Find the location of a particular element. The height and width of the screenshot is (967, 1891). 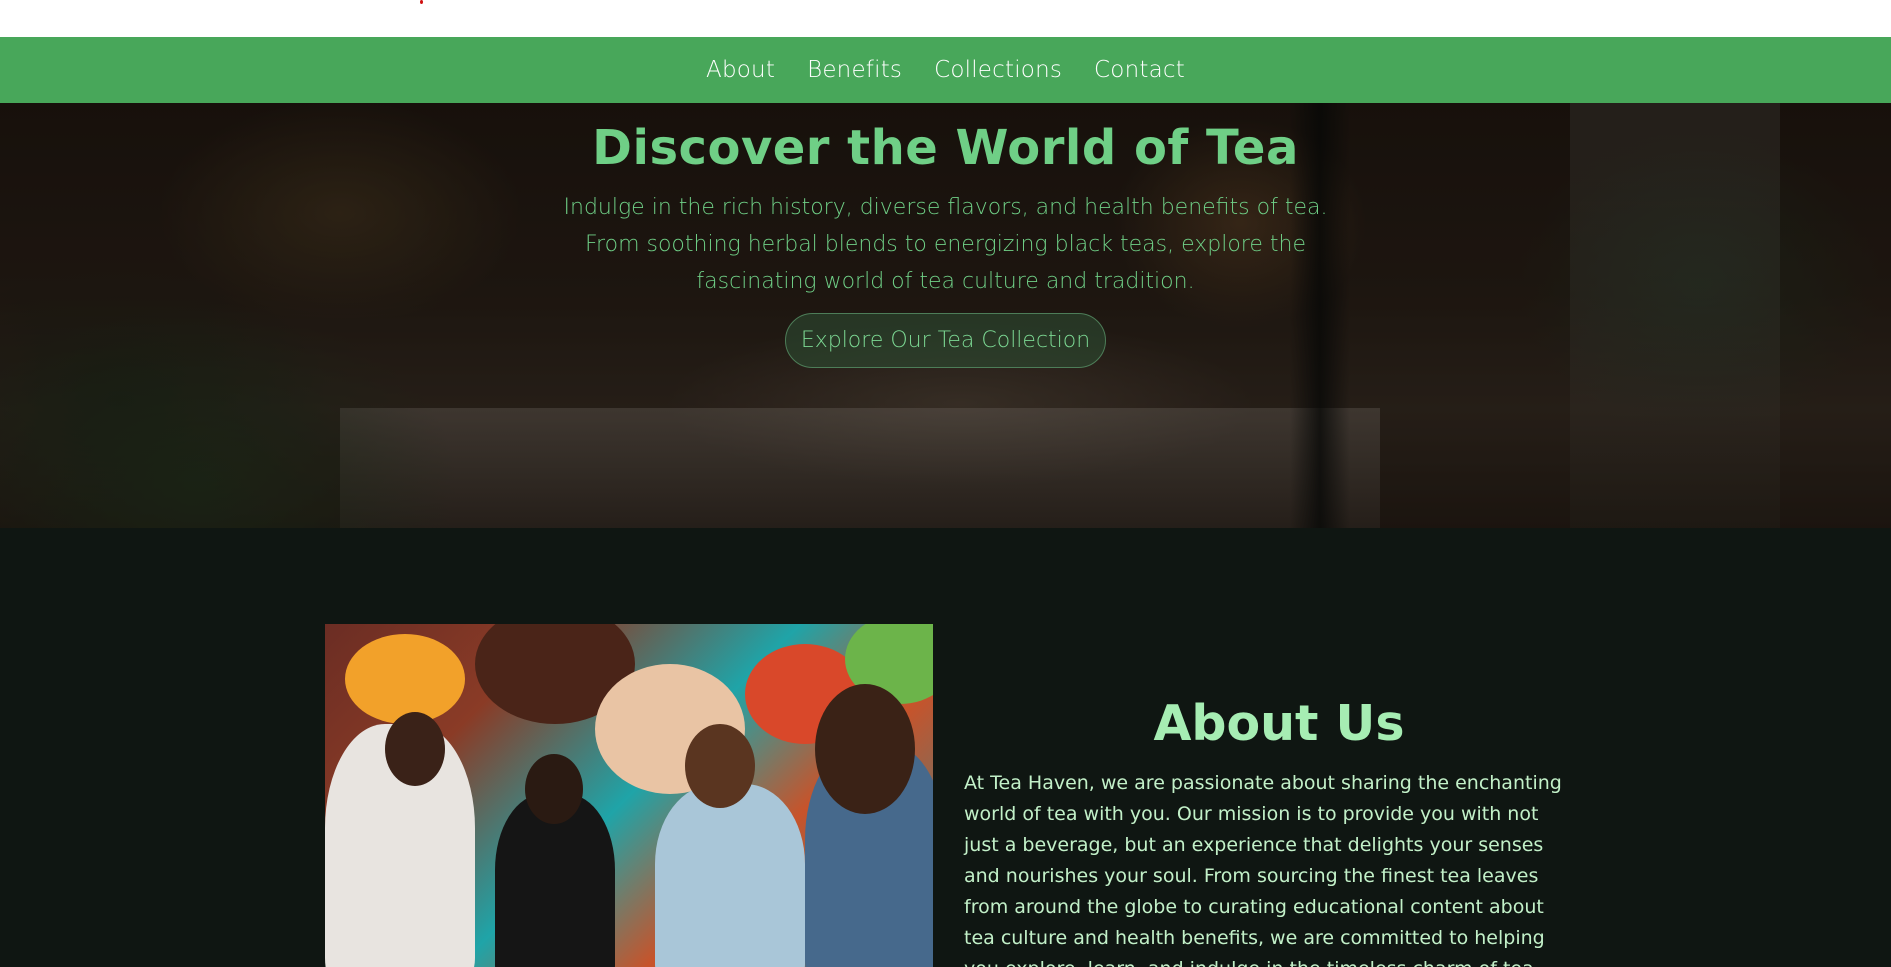

nav-item-benefits: Benefits is located at coordinates (854, 70).